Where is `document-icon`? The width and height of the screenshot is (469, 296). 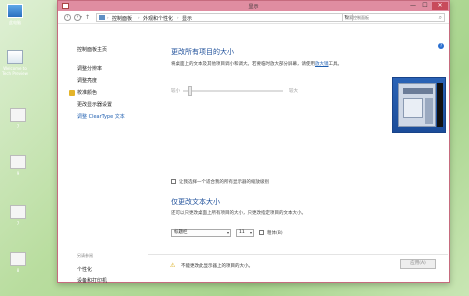 document-icon is located at coordinates (15, 57).